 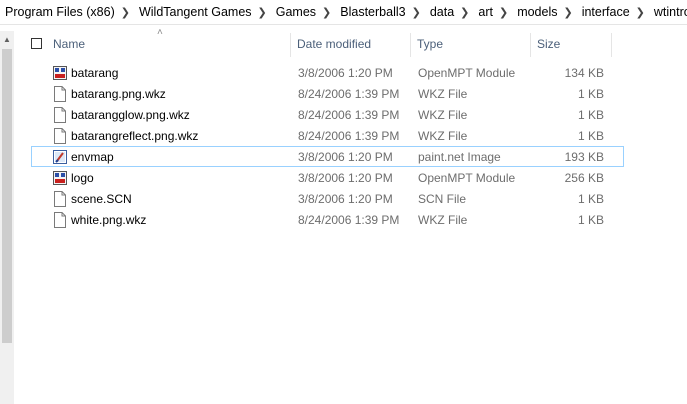 I want to click on vertical-scrollbar: ▲, so click(x=7, y=217).